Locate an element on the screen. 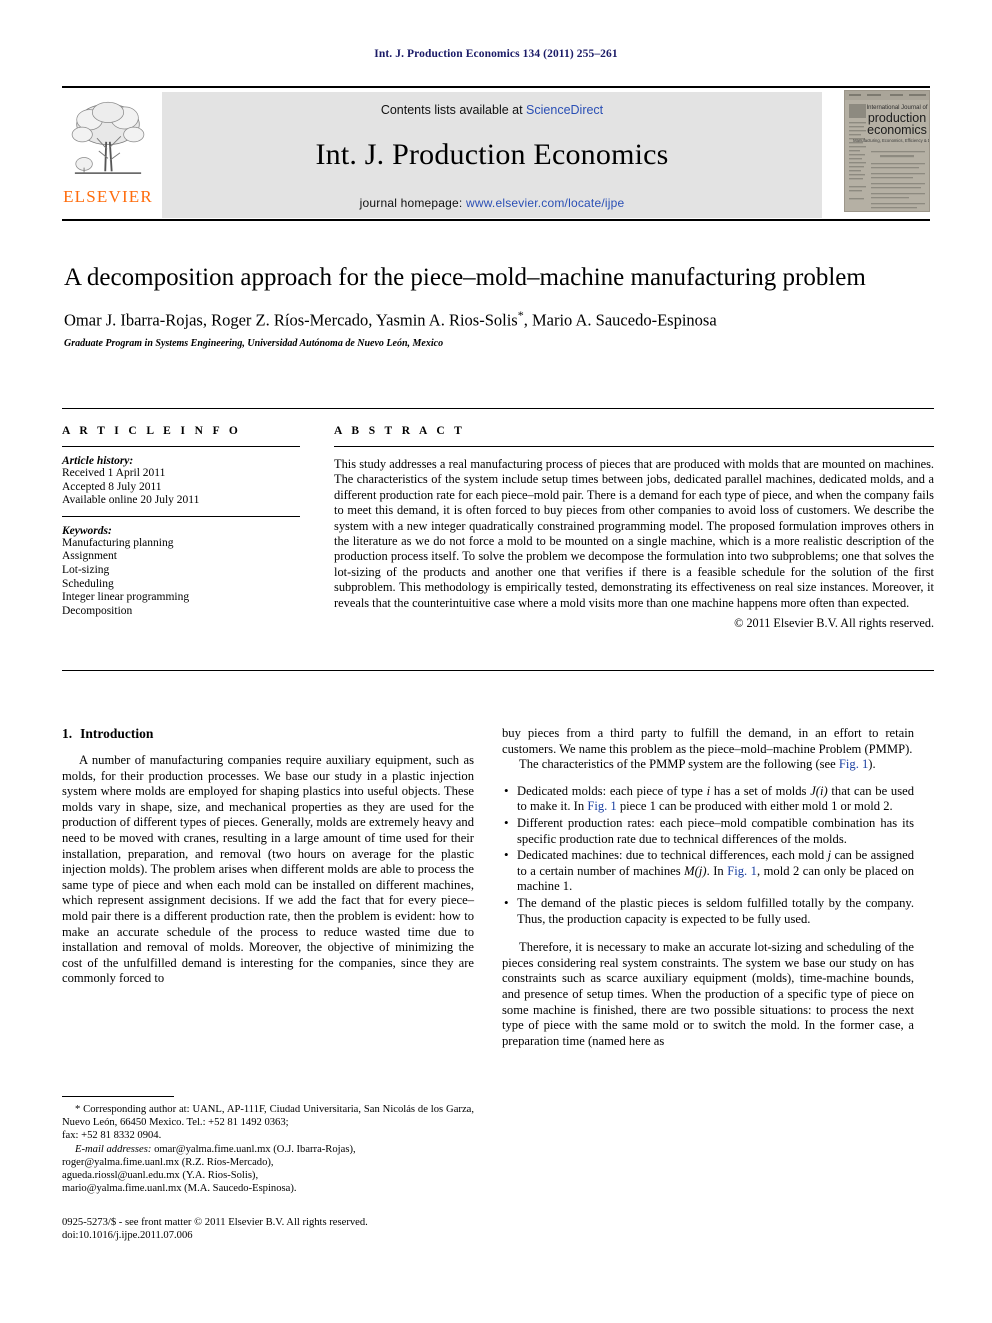 This screenshot has width=992, height=1323. authors-tail: , Mario A. Saucedo-Espinosa is located at coordinates (620, 320).